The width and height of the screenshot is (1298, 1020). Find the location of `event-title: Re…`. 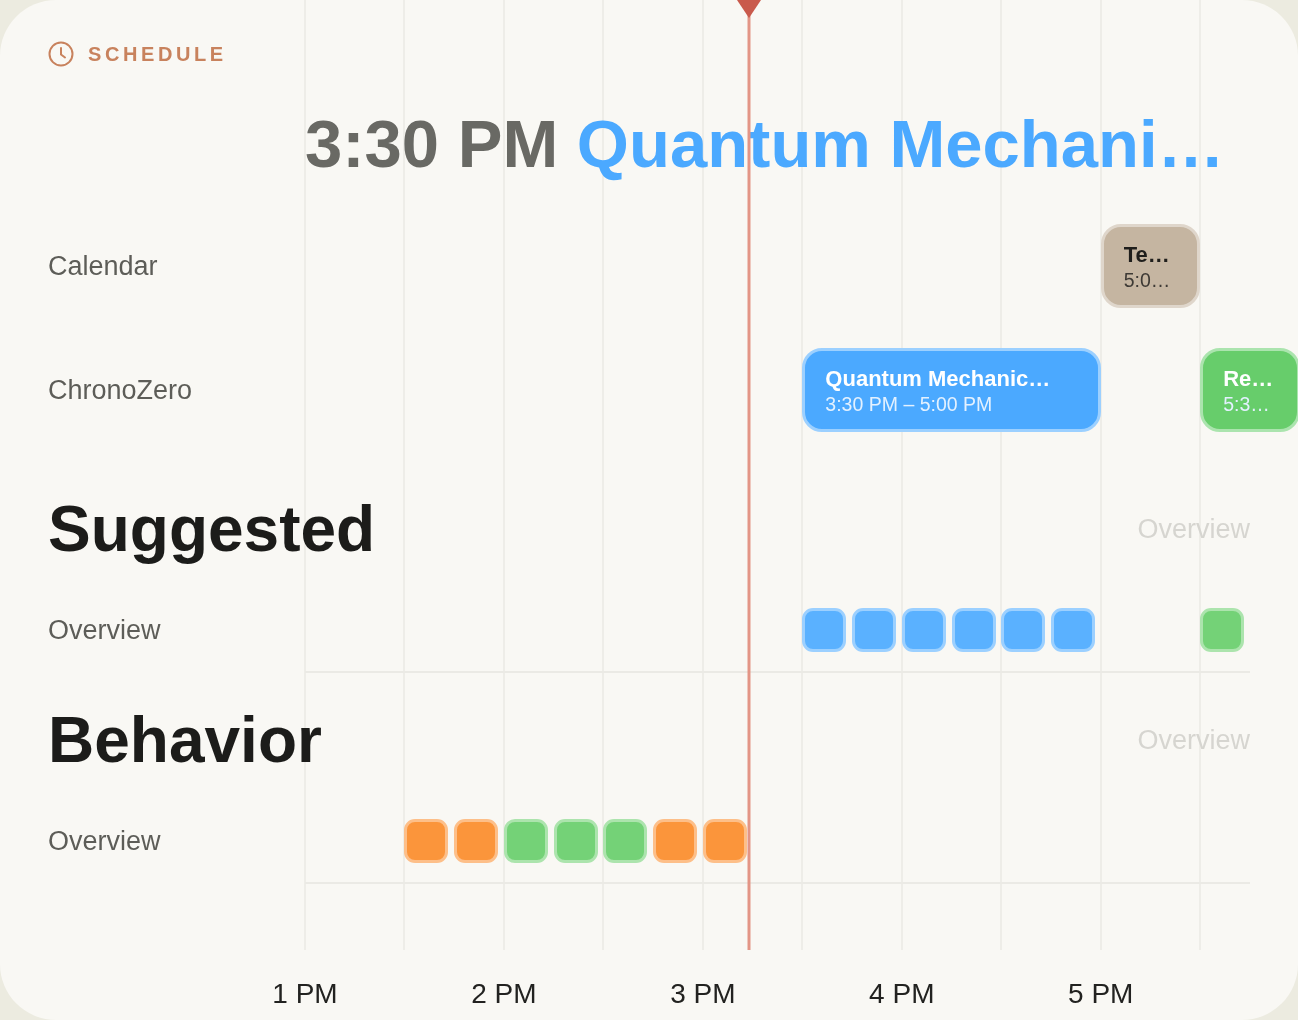

event-title: Re… is located at coordinates (1249, 378).